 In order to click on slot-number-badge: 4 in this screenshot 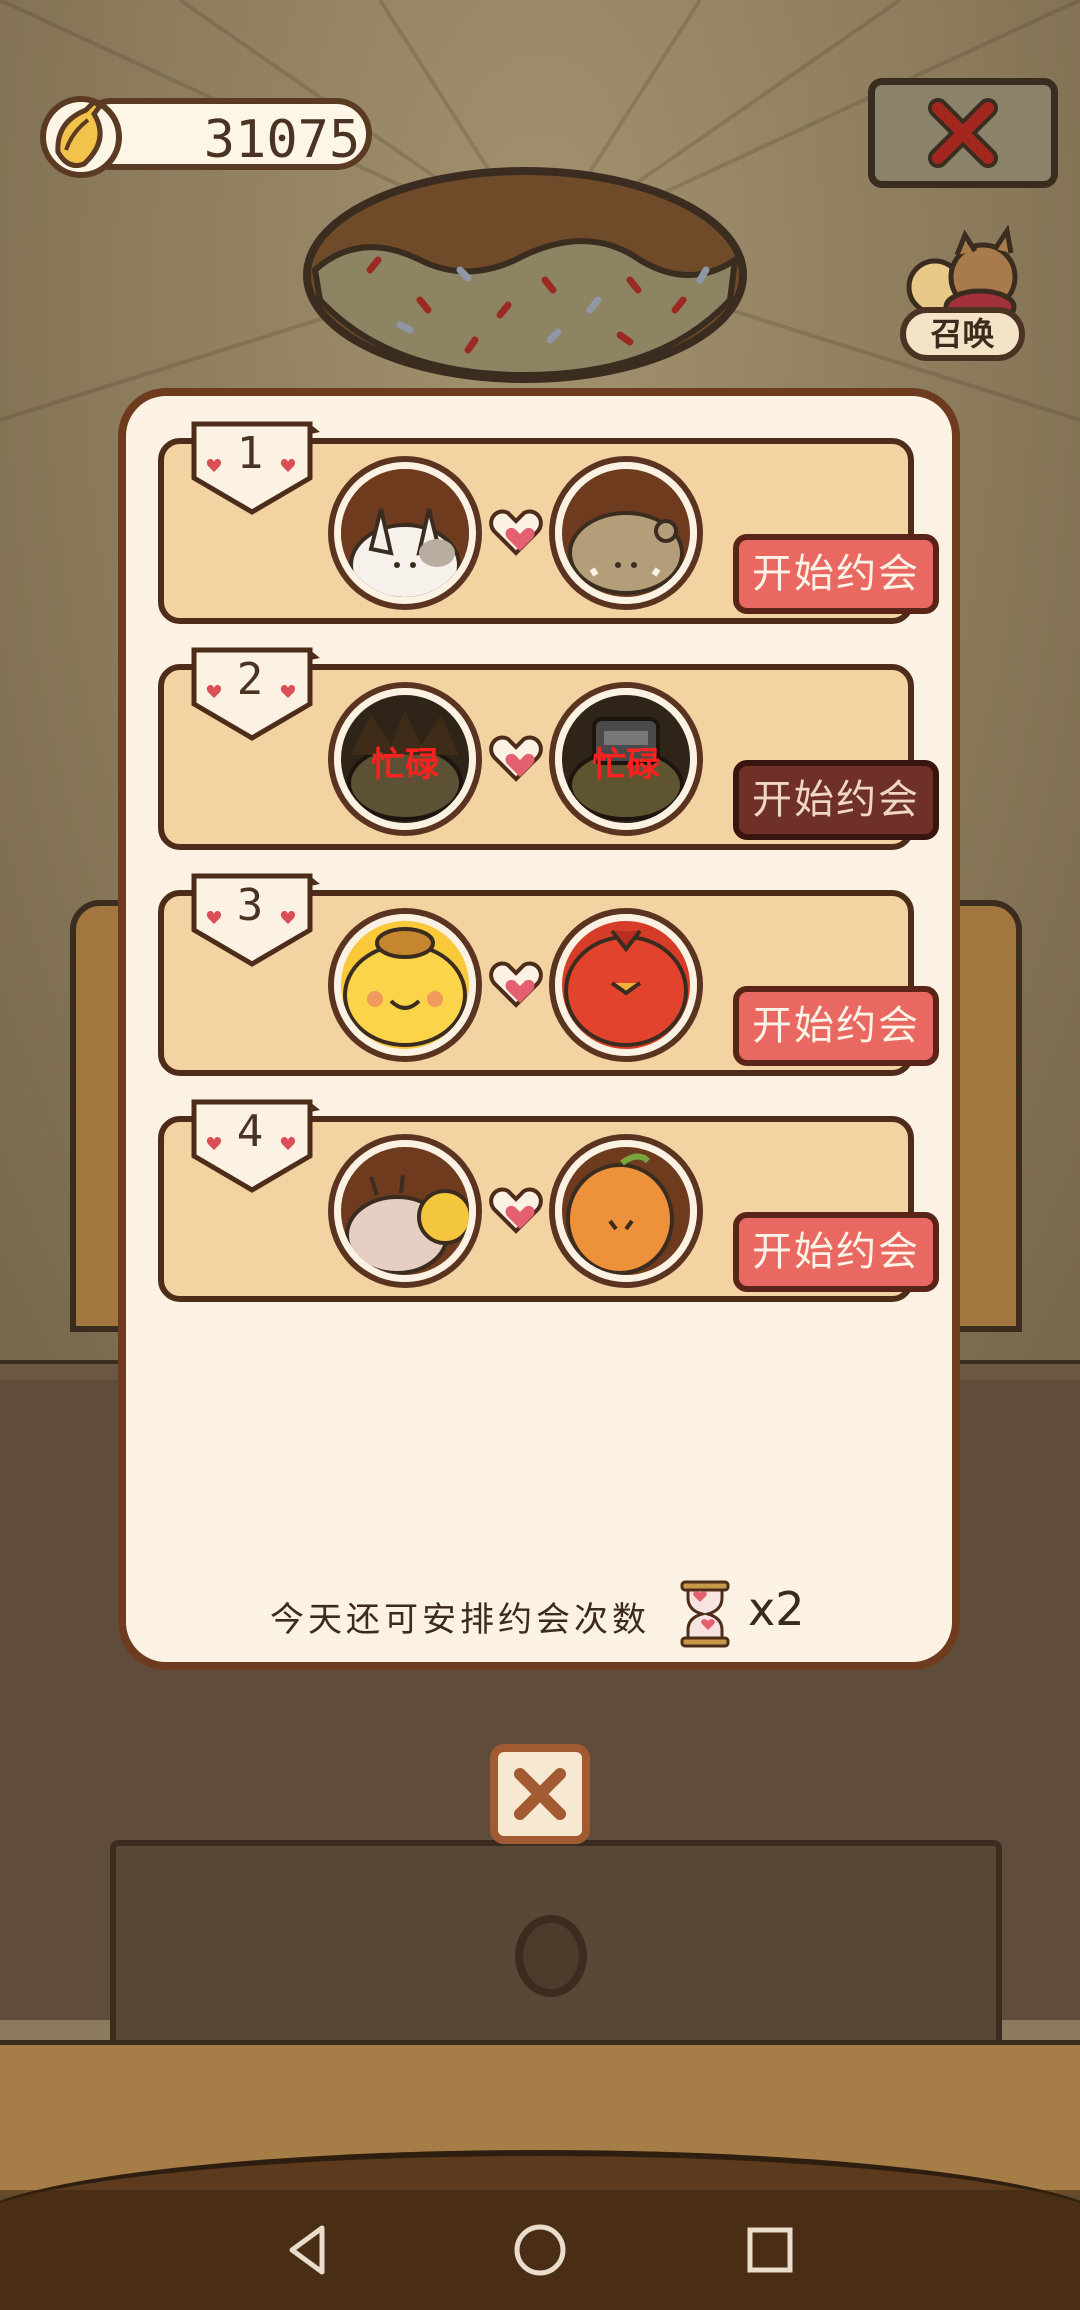, I will do `click(255, 1146)`.